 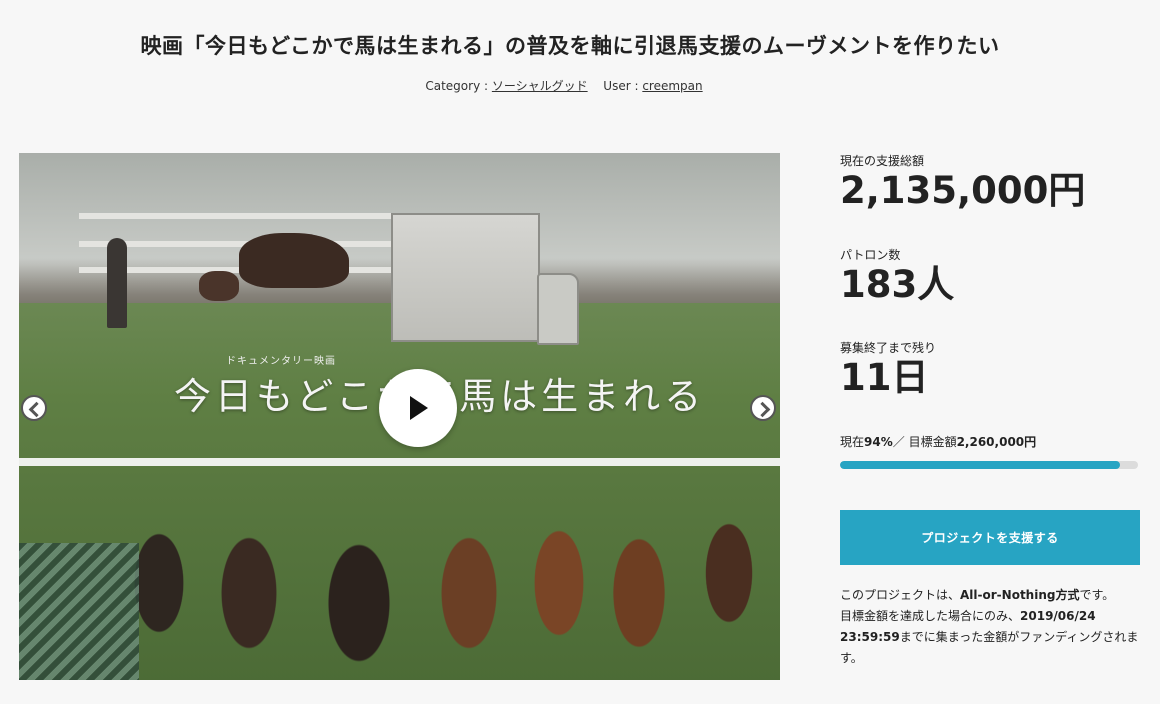 I want to click on foal-silhouette, so click(x=219, y=286).